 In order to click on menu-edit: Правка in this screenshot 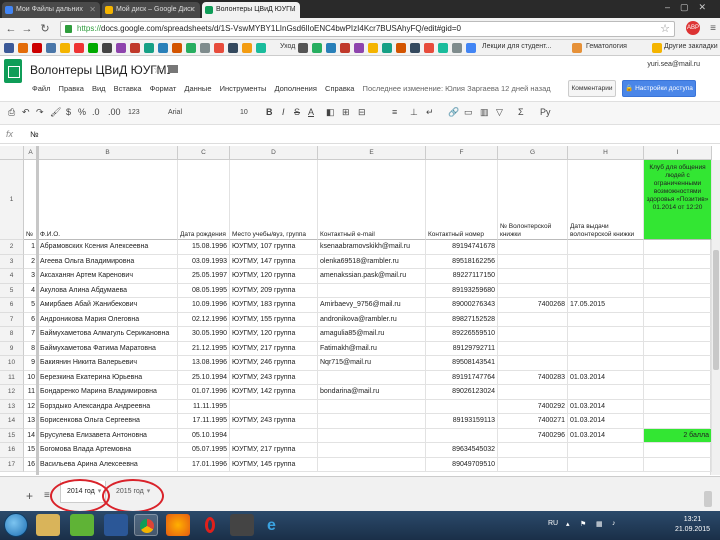, I will do `click(71, 88)`.